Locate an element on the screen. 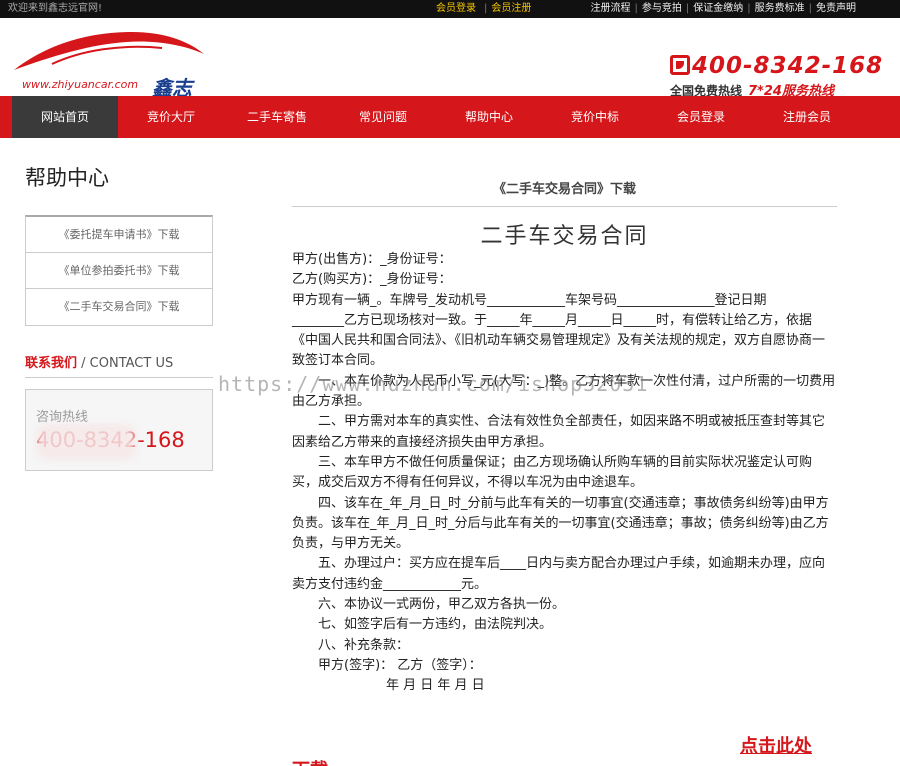 This screenshot has height=766, width=900. contract-clause: 六、本协议一式两份，甲乙双方各执一份。 is located at coordinates (442, 605).